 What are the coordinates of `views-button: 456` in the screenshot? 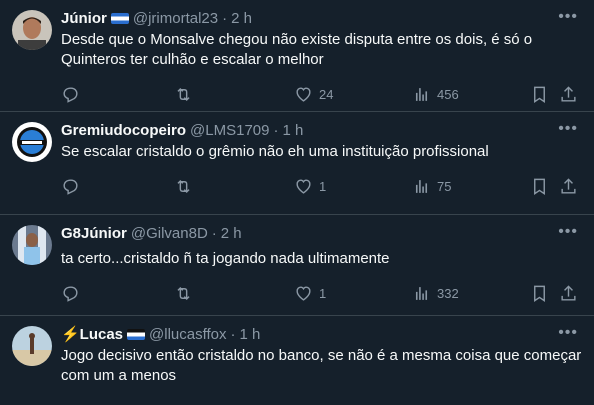 It's located at (435, 94).